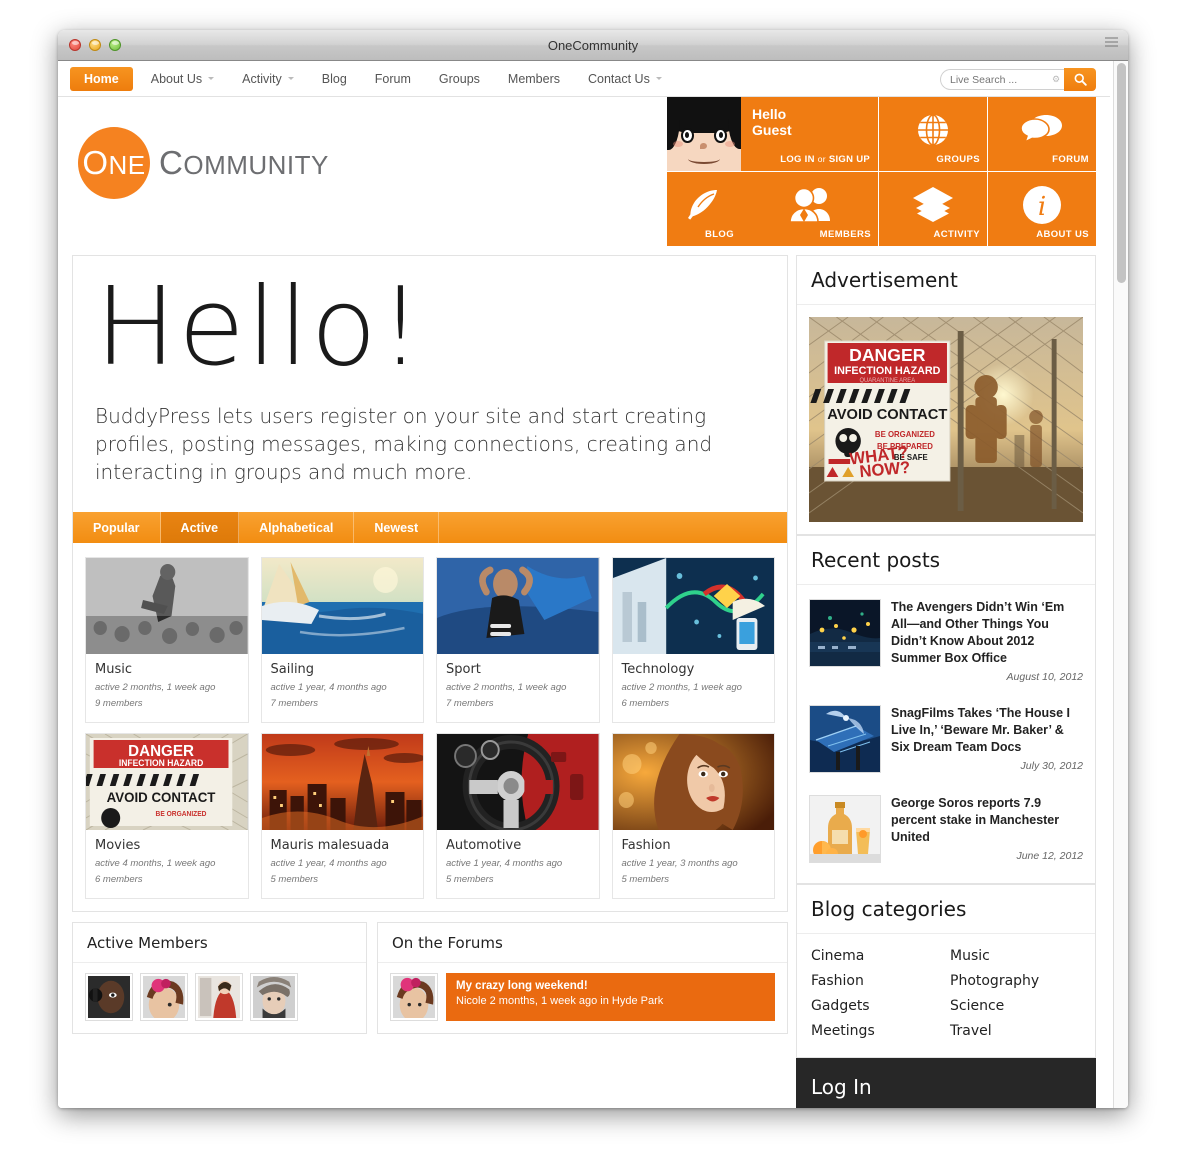 The height and width of the screenshot is (1169, 1181). I want to click on tab-newest: Newest, so click(397, 527).